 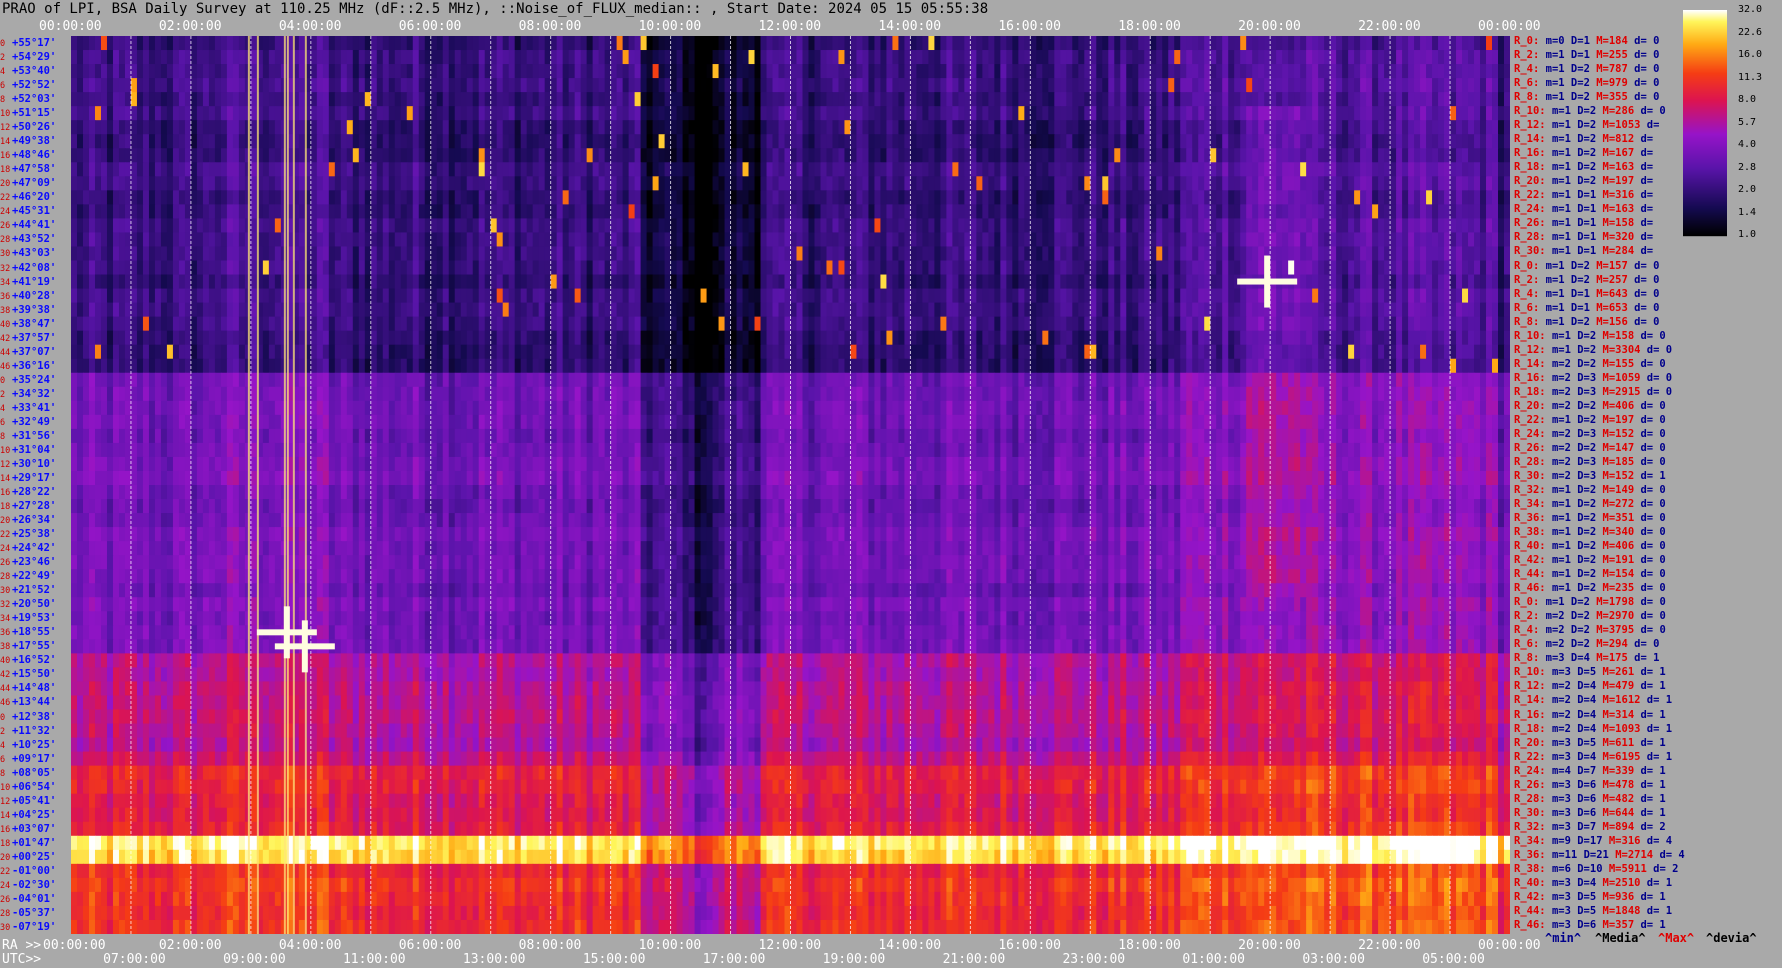 What do you see at coordinates (3, 422) in the screenshot?
I see `row-index: 6` at bounding box center [3, 422].